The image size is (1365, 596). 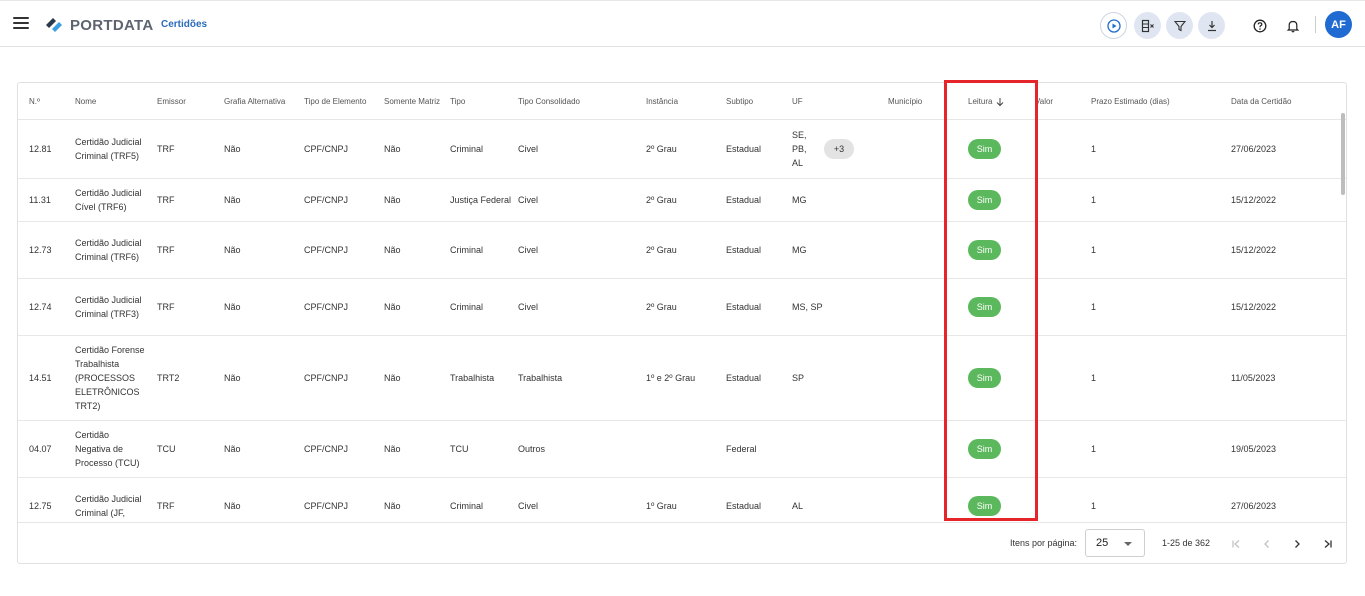 I want to click on cell-text: 12.73, so click(x=40, y=250).